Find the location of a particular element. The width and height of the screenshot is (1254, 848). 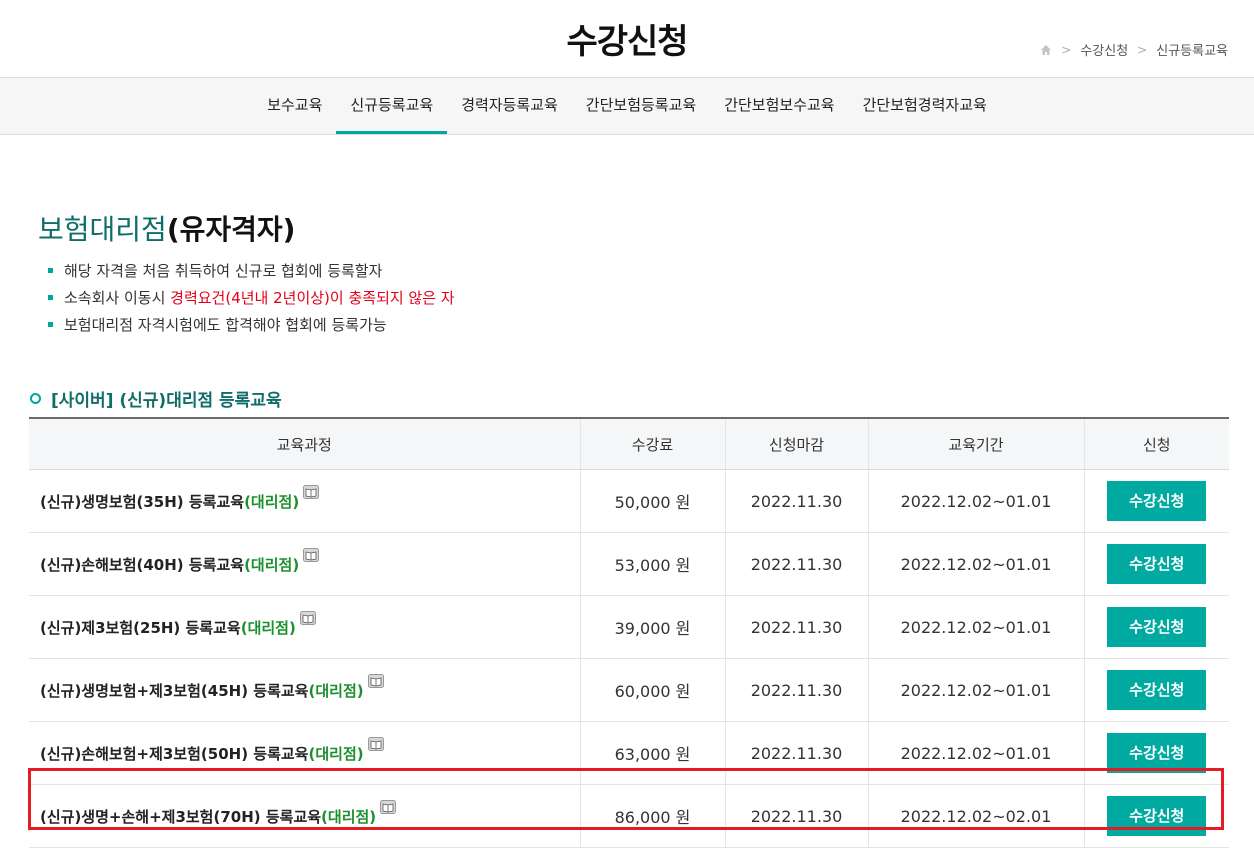

eligibility-item: 소속회사 이동시 경력요건(4년내 2년이상)이 충족되지 않은 자 is located at coordinates (251, 300).